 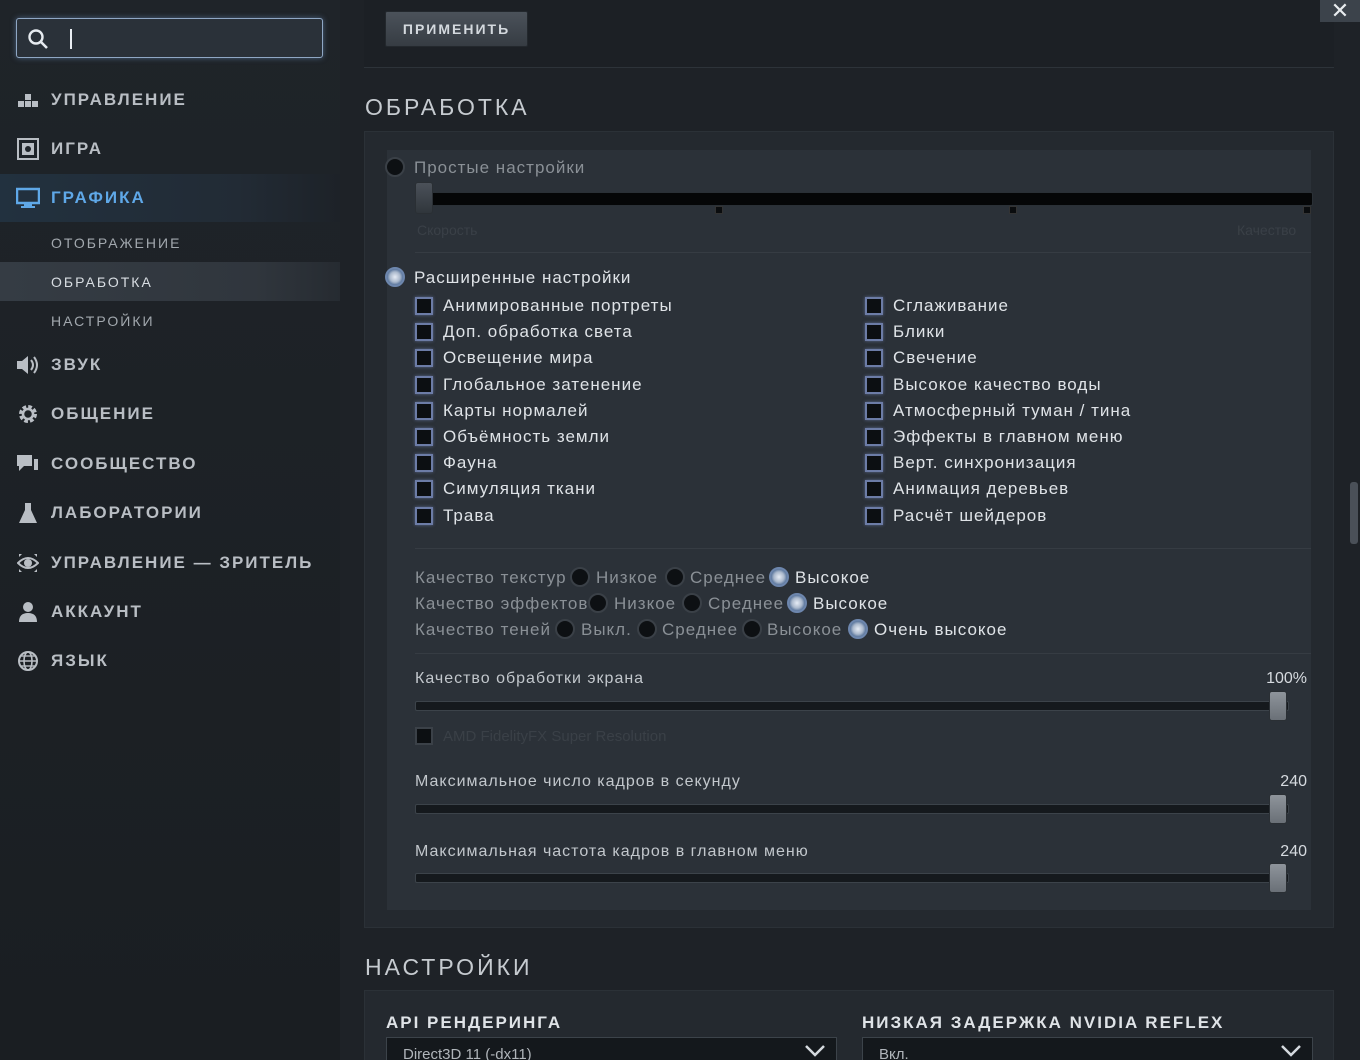 What do you see at coordinates (116, 242) in the screenshot?
I see `sidebar-subitem-label: ОТОБРАЖЕНИЕ` at bounding box center [116, 242].